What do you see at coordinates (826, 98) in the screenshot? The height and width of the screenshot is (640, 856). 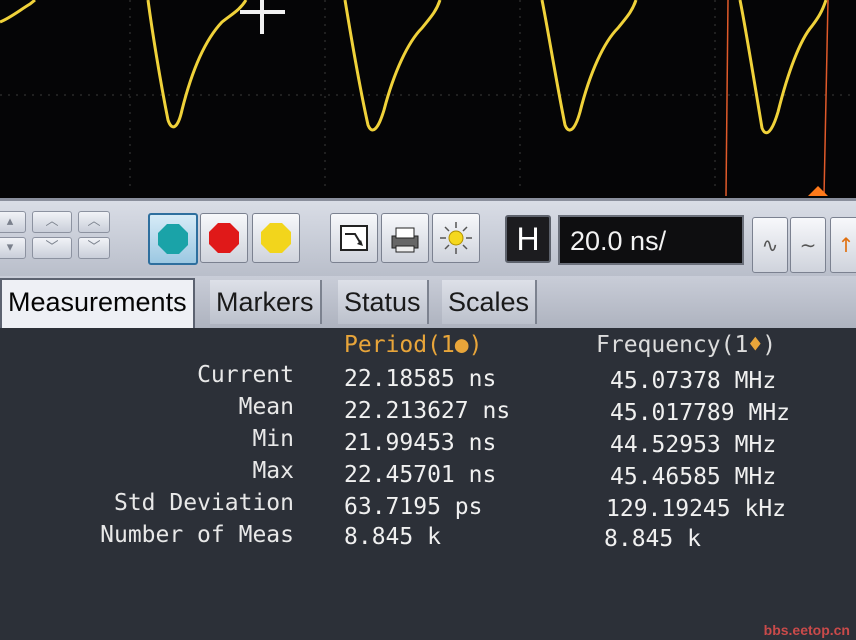 I see `marker-line-right` at bounding box center [826, 98].